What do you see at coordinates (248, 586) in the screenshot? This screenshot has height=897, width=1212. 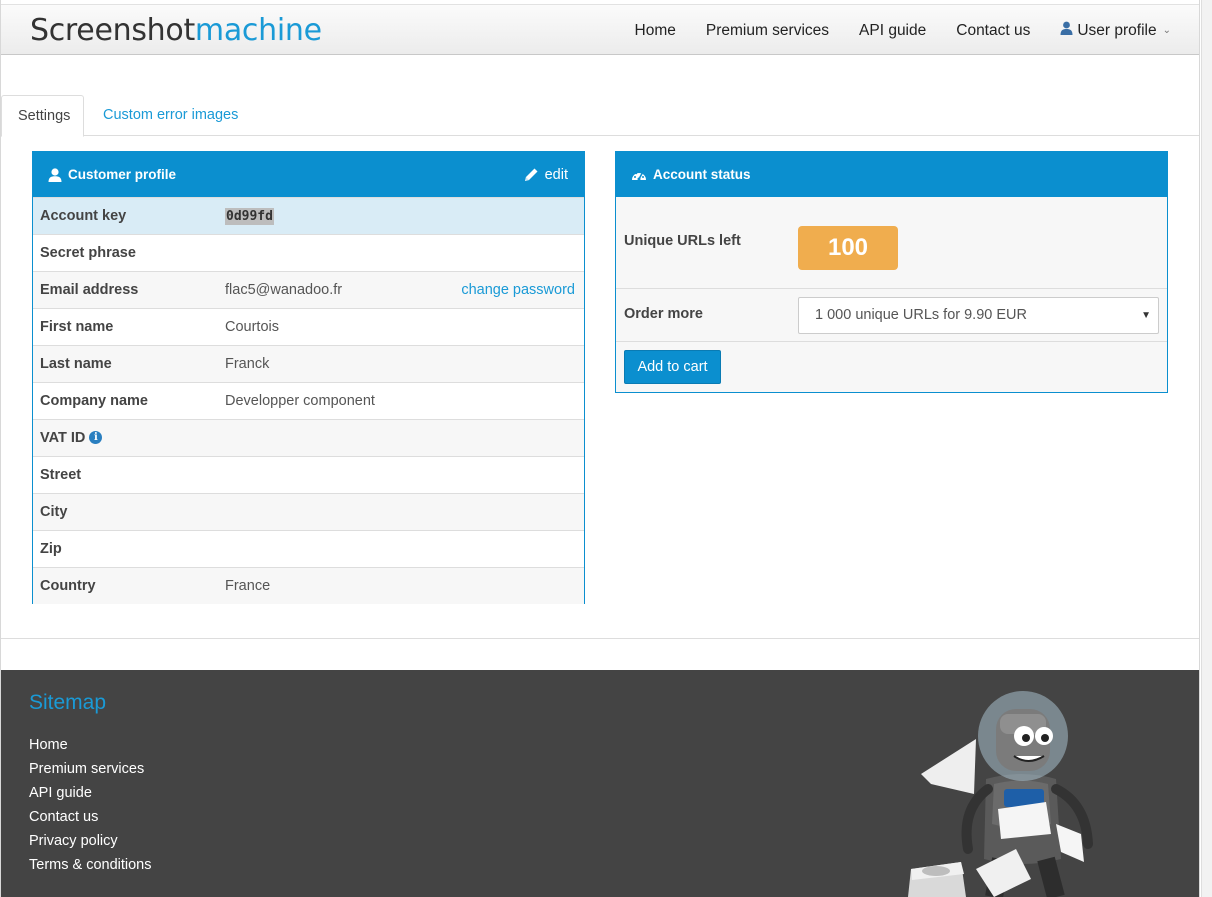 I see `country-value: France` at bounding box center [248, 586].